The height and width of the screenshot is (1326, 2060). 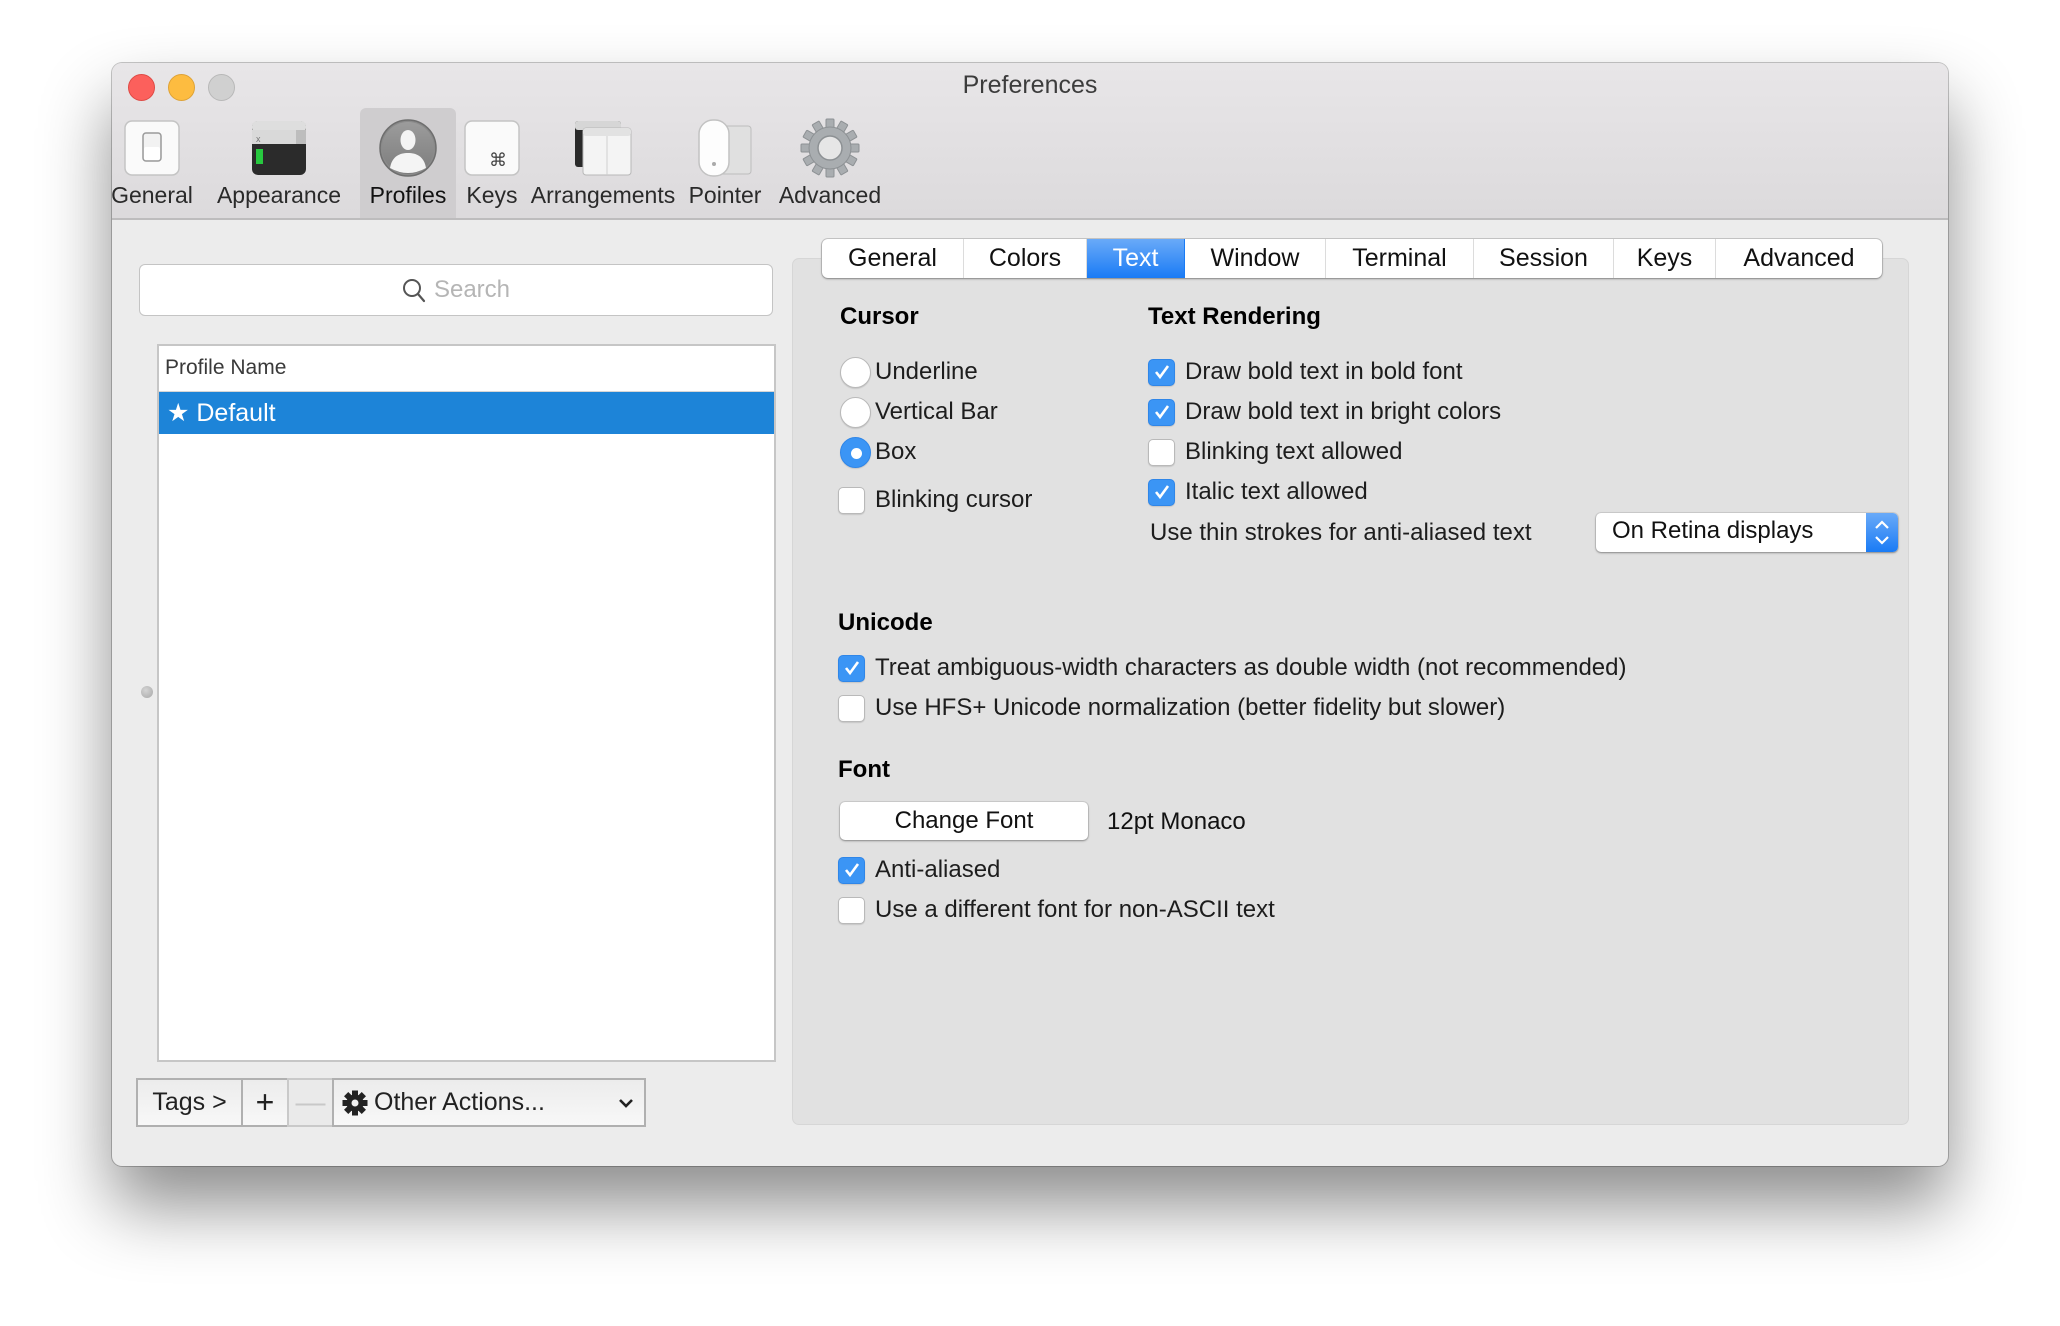 I want to click on cursor-vertical-bar-radio: Vertical Bar, so click(x=919, y=412).